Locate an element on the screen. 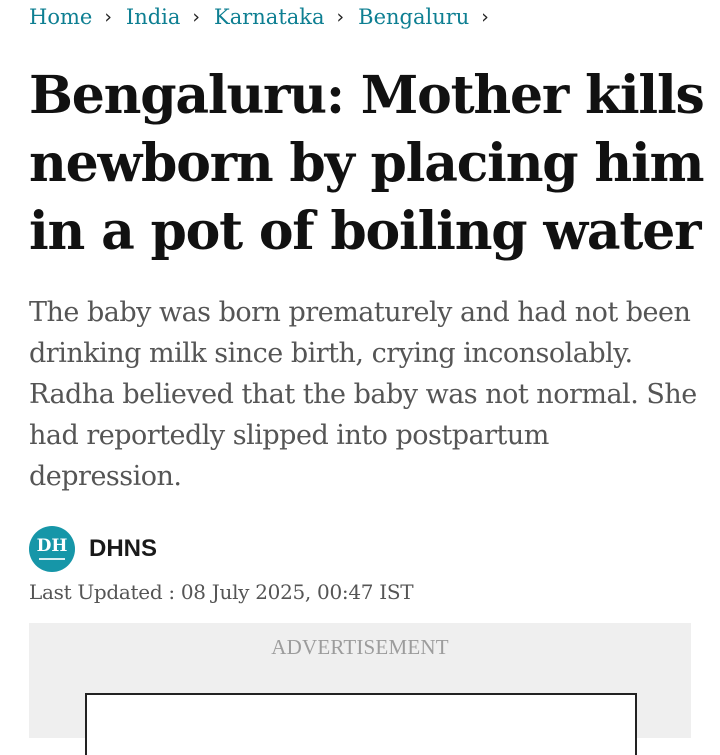 The width and height of the screenshot is (720, 755). breadcrumb-karnataka: Karnataka is located at coordinates (269, 17).